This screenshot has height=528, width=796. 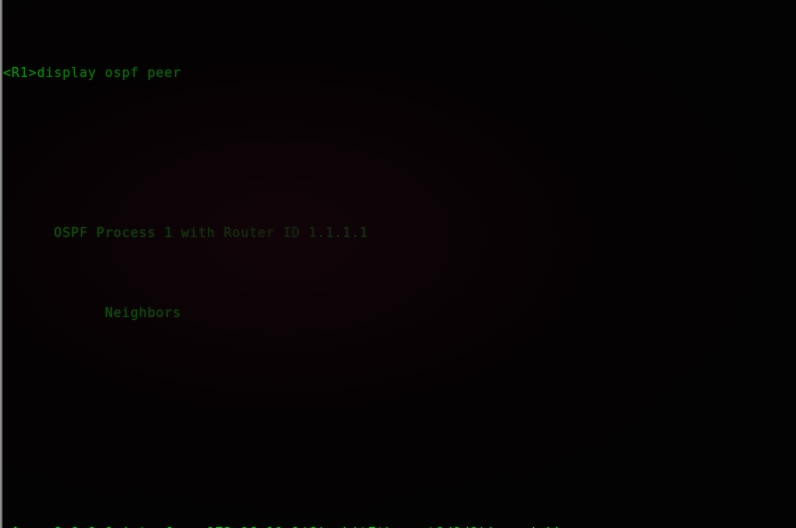 I want to click on command-prompt-line: <R1>display ospf peer, so click(x=92, y=73).